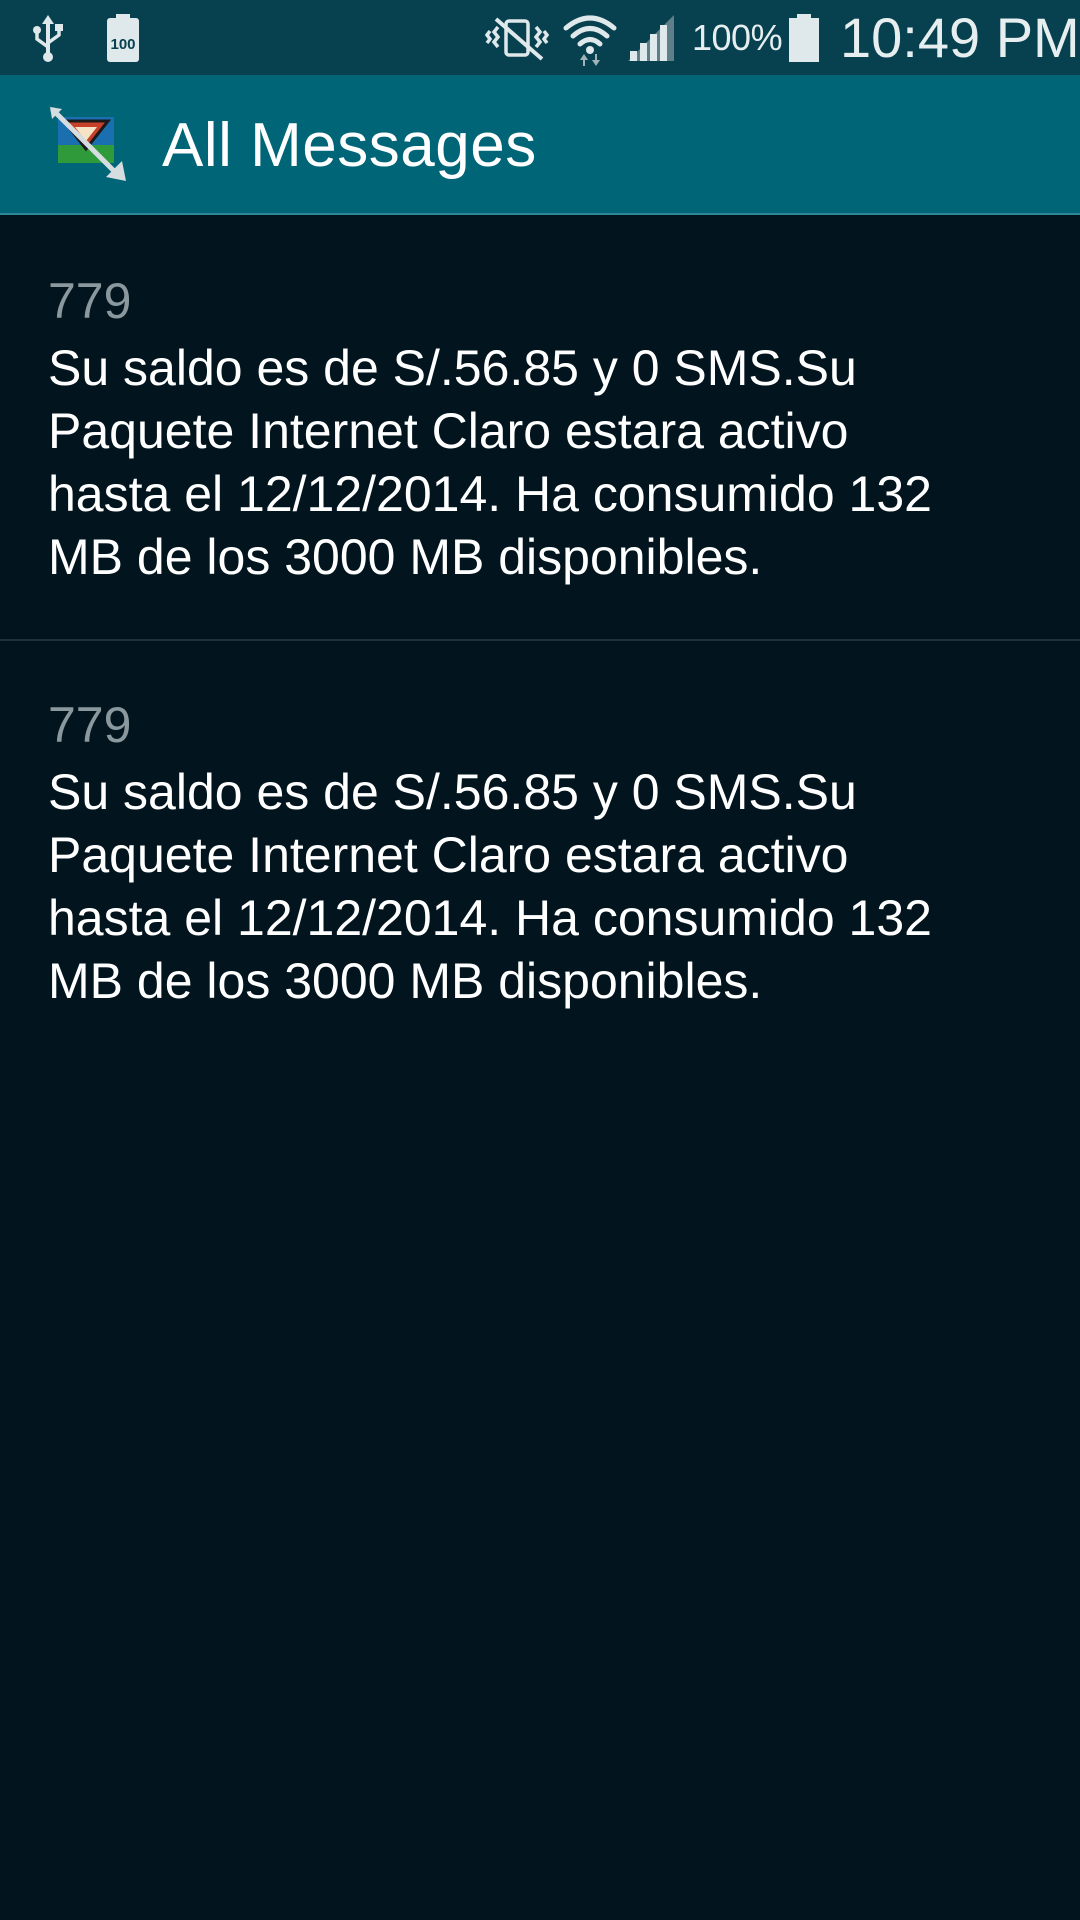 This screenshot has height=1920, width=1080. What do you see at coordinates (805, 37) in the screenshot?
I see `battery-icon` at bounding box center [805, 37].